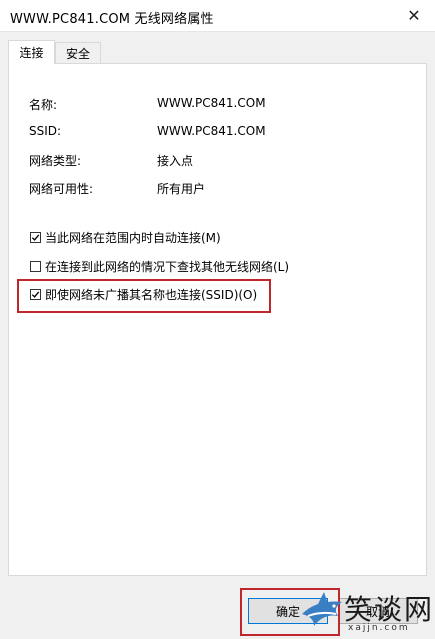 Image resolution: width=435 pixels, height=639 pixels. I want to click on auto-connect-label: 当此网络在范围内时自动连接(M), so click(133, 237).